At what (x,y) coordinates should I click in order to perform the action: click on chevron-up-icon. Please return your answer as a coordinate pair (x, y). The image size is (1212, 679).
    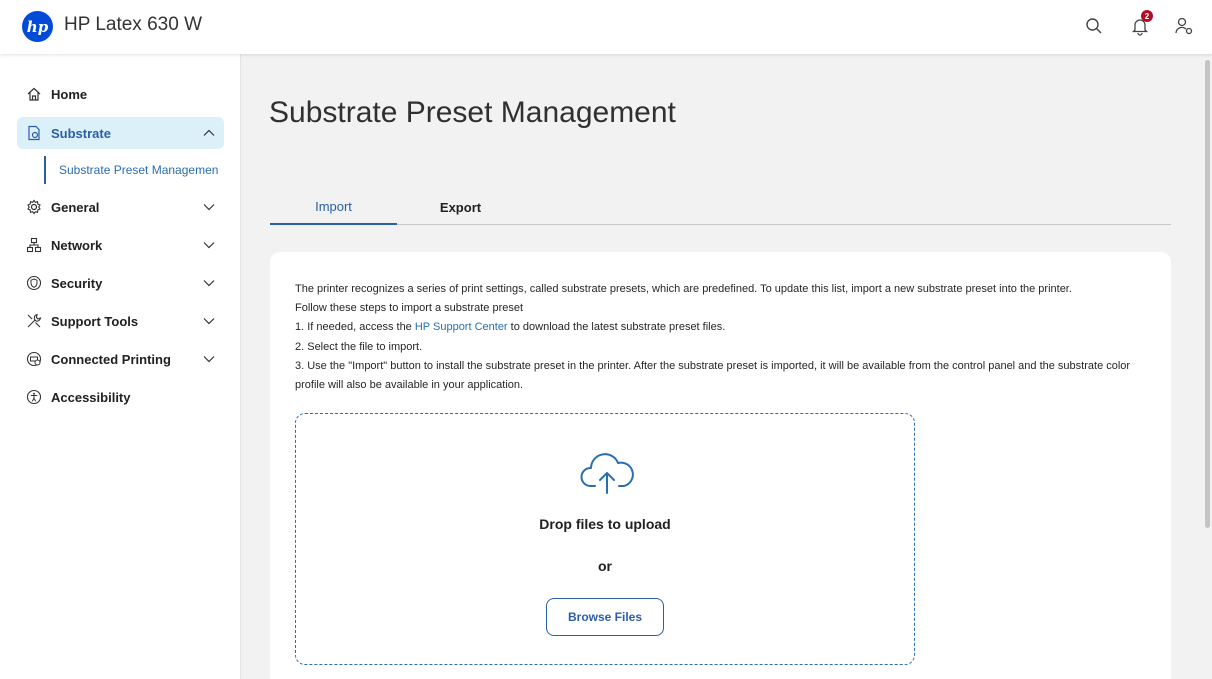
    Looking at the image, I should click on (209, 133).